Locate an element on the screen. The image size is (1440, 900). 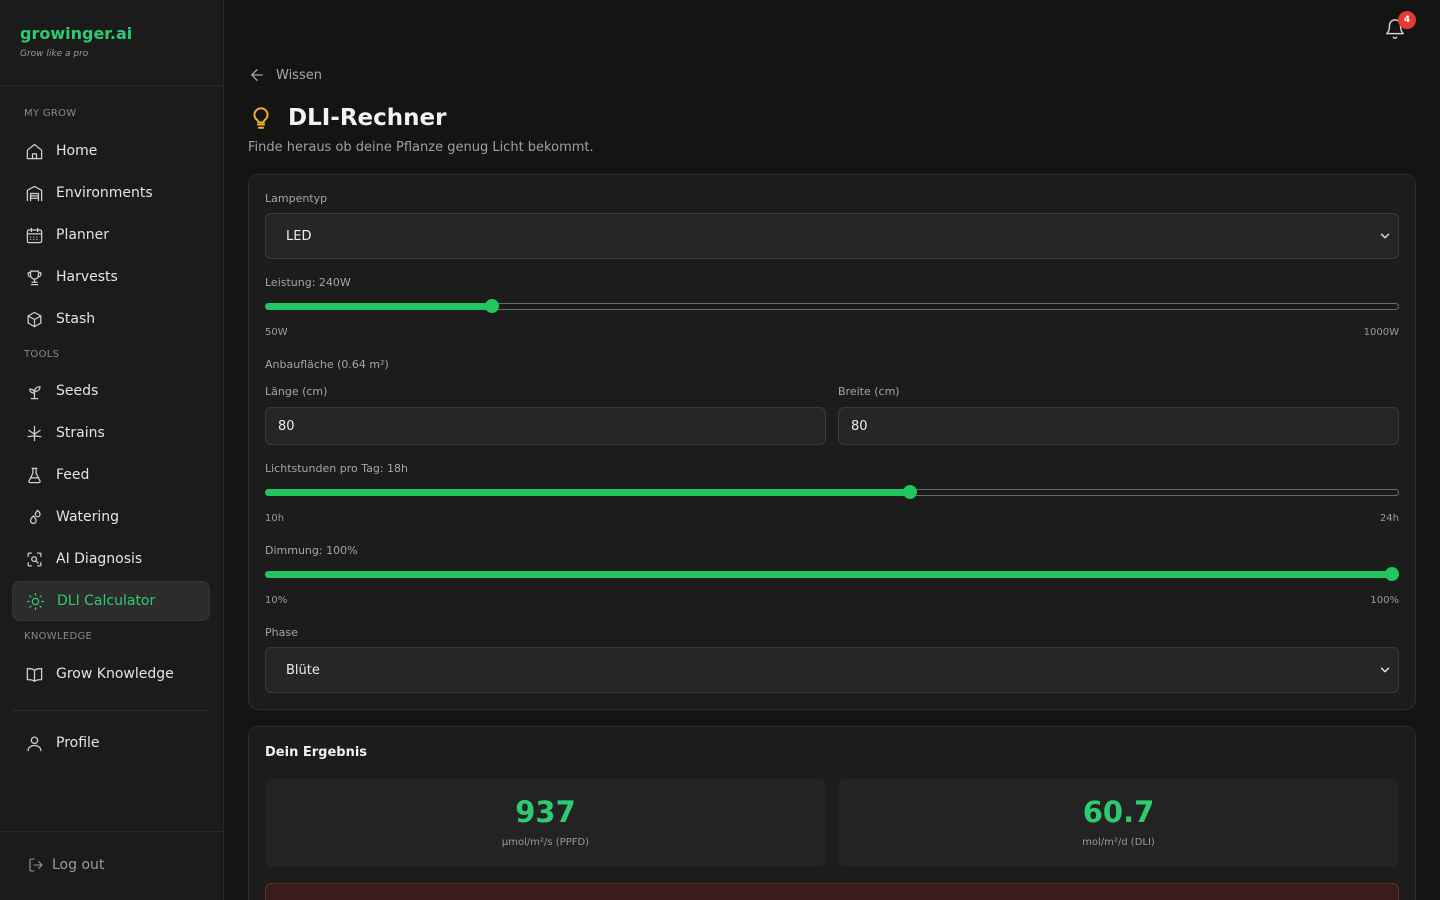
trophy-icon is located at coordinates (34, 277).